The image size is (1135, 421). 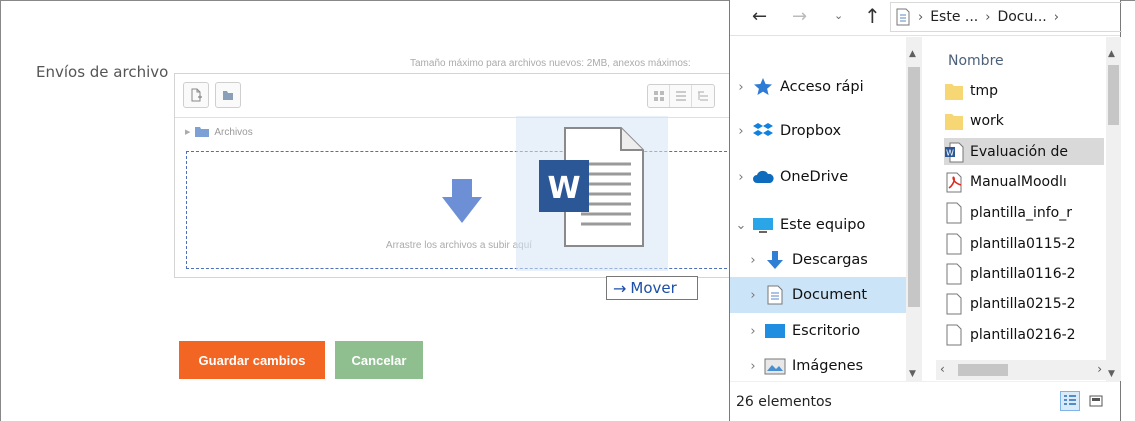 I want to click on file-name: tmp, so click(x=984, y=90).